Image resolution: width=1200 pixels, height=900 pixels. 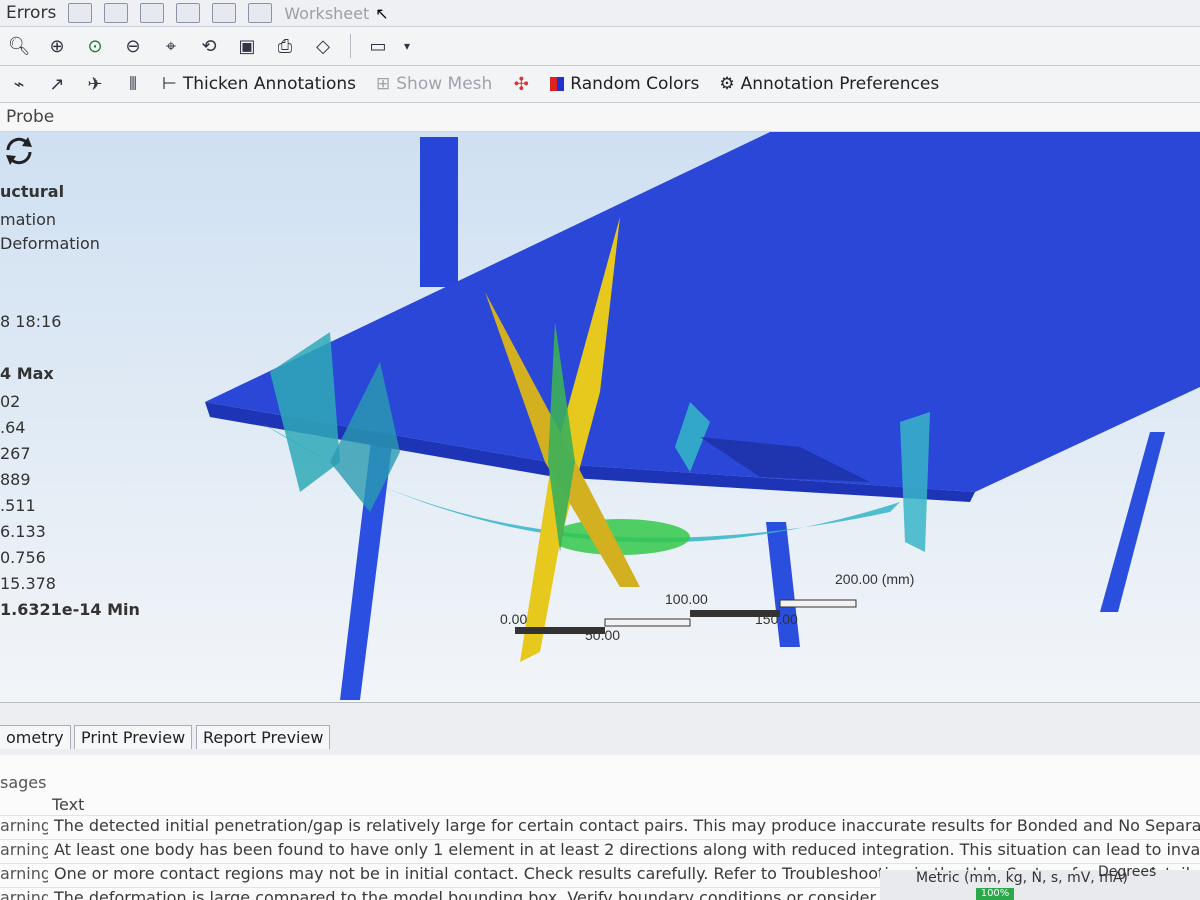 I want to click on rotate-view-icon: ⟲, so click(x=209, y=46).